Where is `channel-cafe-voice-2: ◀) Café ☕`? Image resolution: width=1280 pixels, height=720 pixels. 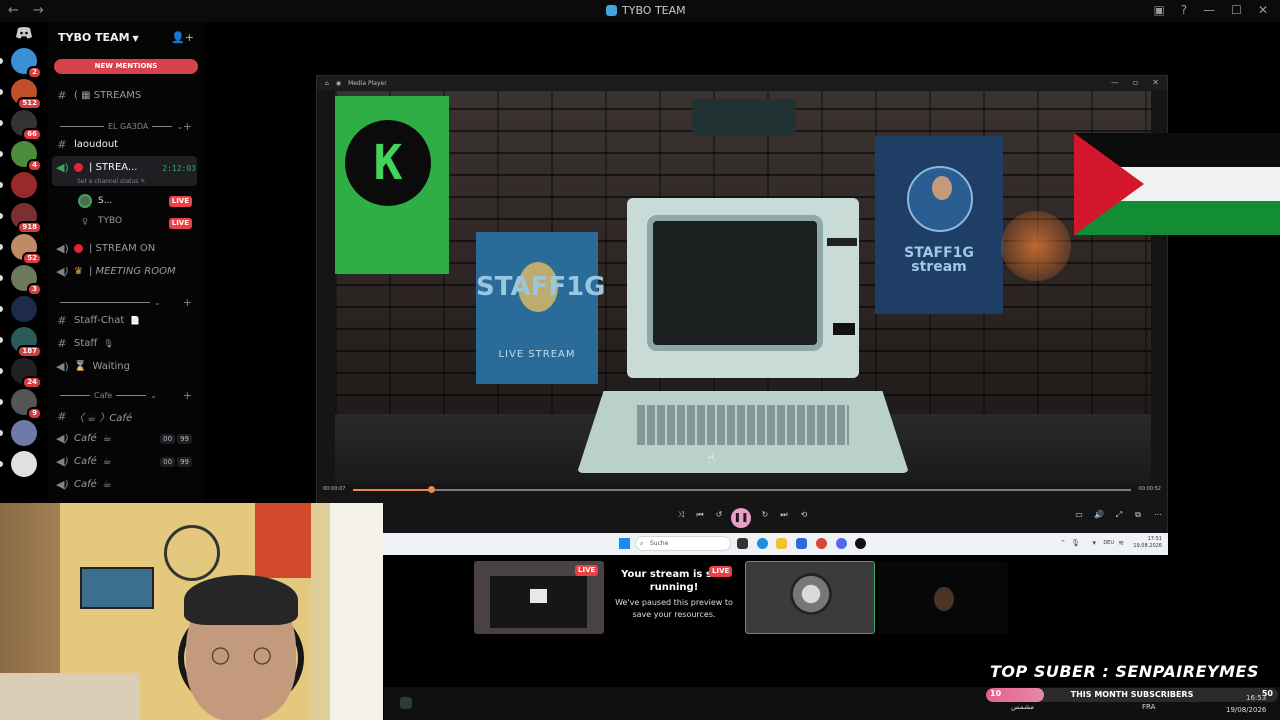 channel-cafe-voice-2: ◀) Café ☕ is located at coordinates (84, 461).